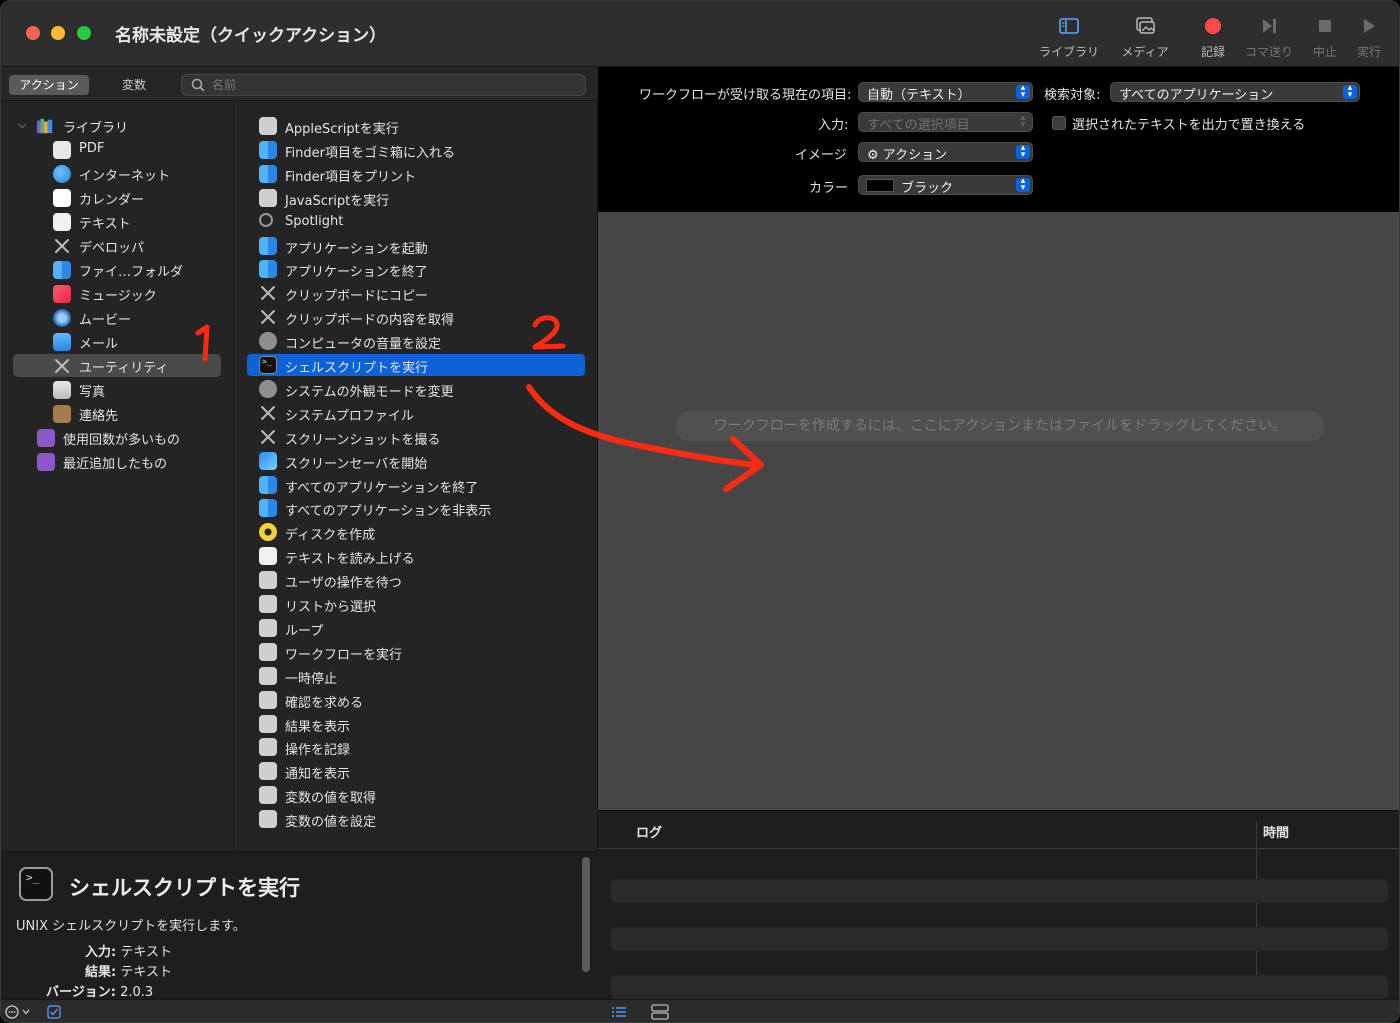  What do you see at coordinates (416, 604) in the screenshot?
I see `action-item-20: リストから選択` at bounding box center [416, 604].